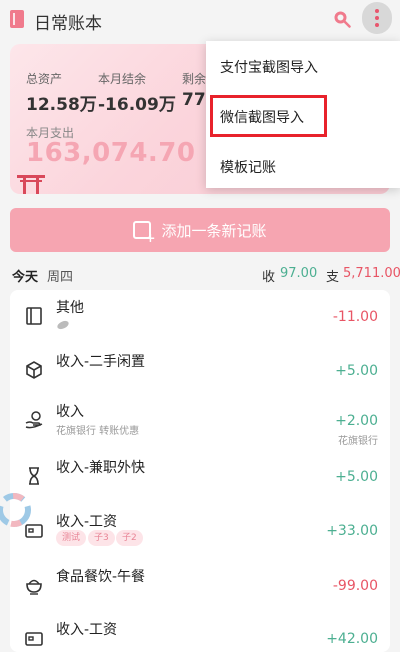  Describe the element at coordinates (68, 21) in the screenshot. I see `app-title: 日常账本` at that location.